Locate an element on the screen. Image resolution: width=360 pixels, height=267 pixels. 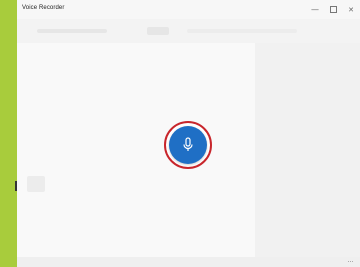
minimize-icon: — is located at coordinates (315, 9).